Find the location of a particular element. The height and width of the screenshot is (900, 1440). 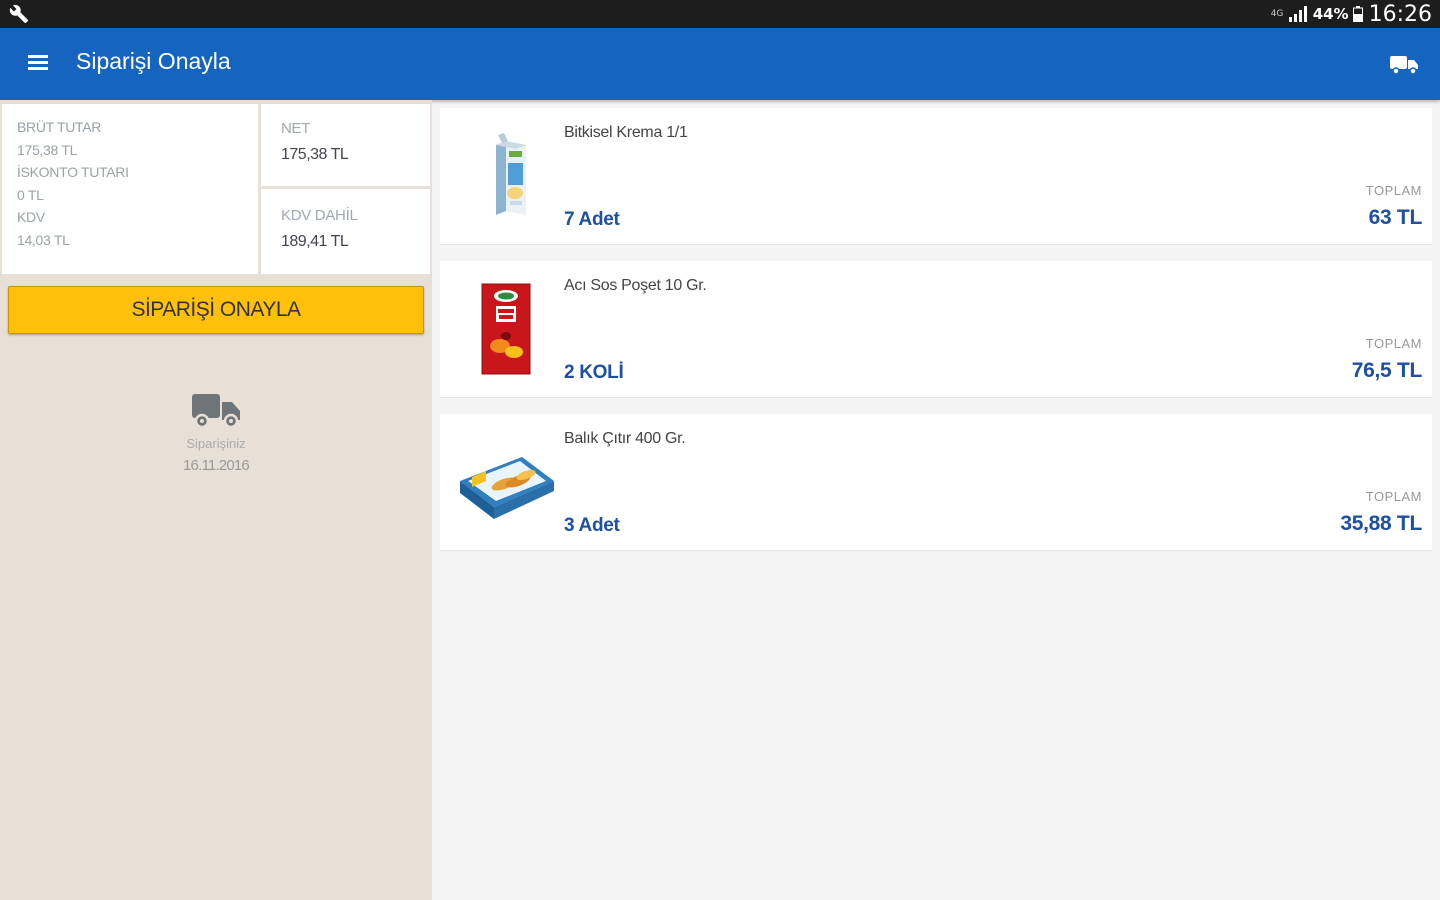

network-type-label: 4G is located at coordinates (1277, 13).